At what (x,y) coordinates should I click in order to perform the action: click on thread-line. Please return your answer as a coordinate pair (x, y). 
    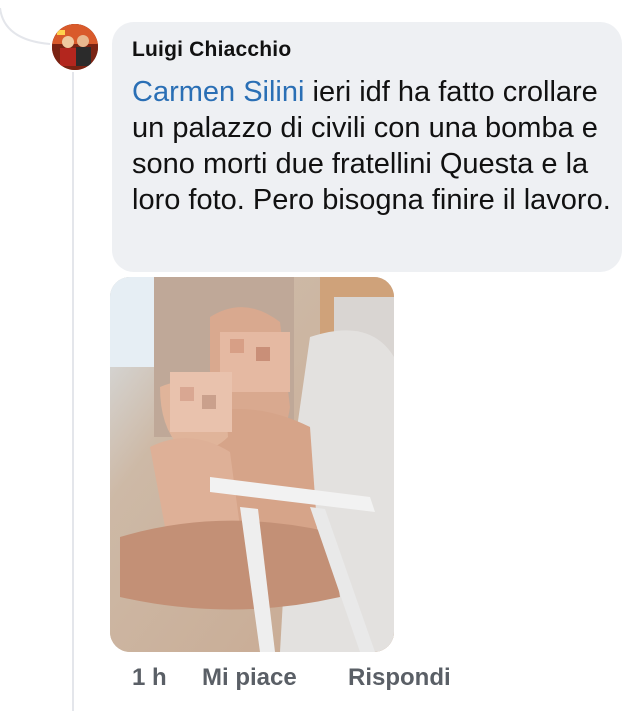
    Looking at the image, I should click on (73, 391).